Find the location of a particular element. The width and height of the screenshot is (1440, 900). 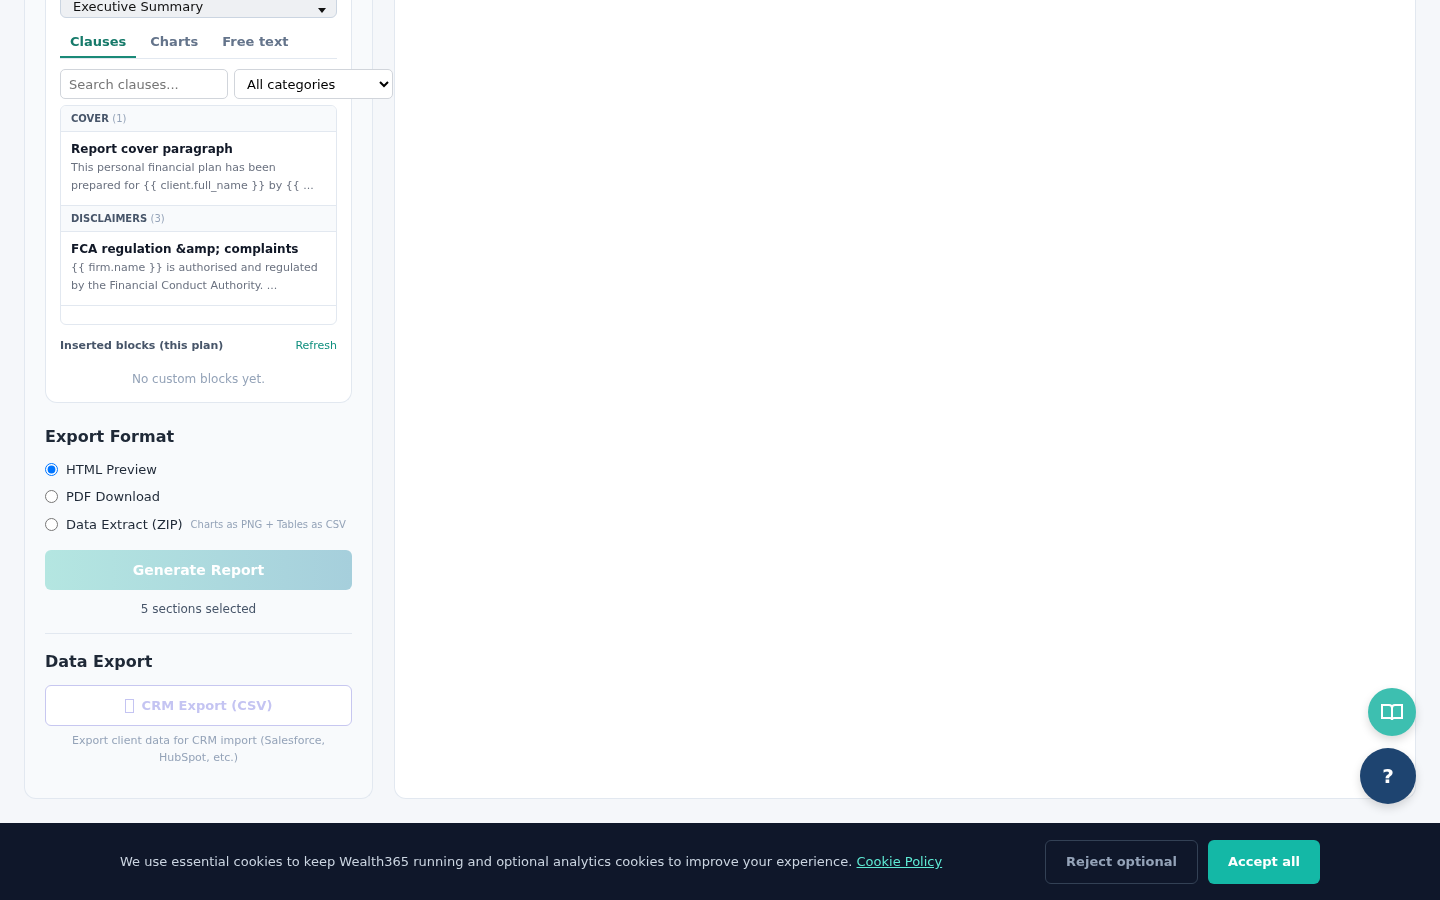

empty-message: No custom blocks yet. is located at coordinates (198, 379).